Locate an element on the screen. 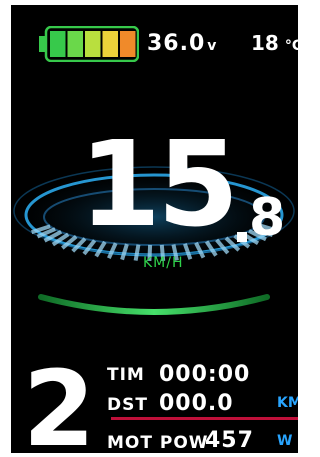 The width and height of the screenshot is (320, 457). motor-power-label: MOT POW is located at coordinates (158, 443).